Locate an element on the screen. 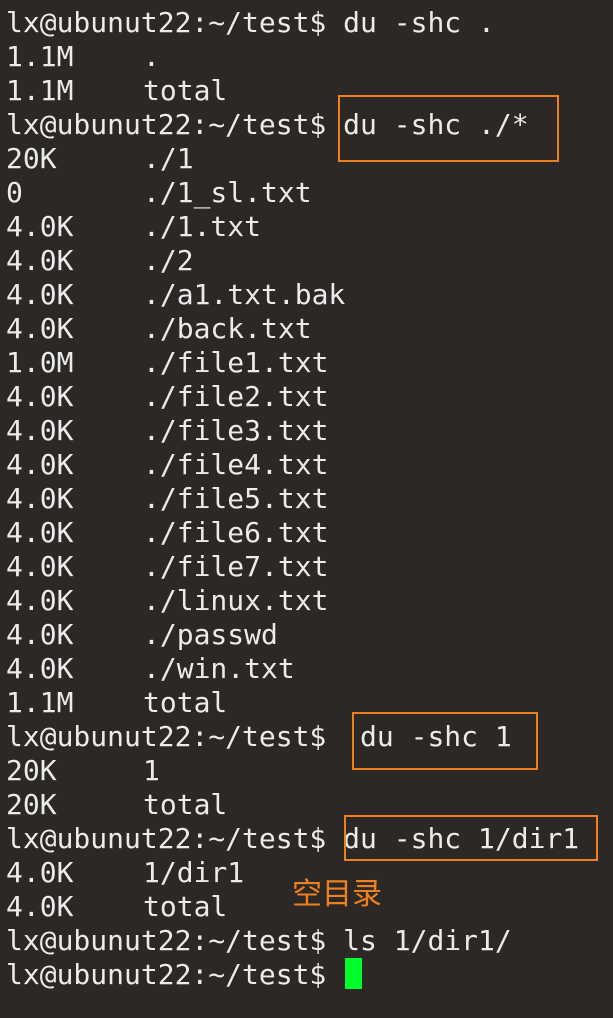 The image size is (613, 1018). output-path: ./a1.txt.bak is located at coordinates (244, 294).